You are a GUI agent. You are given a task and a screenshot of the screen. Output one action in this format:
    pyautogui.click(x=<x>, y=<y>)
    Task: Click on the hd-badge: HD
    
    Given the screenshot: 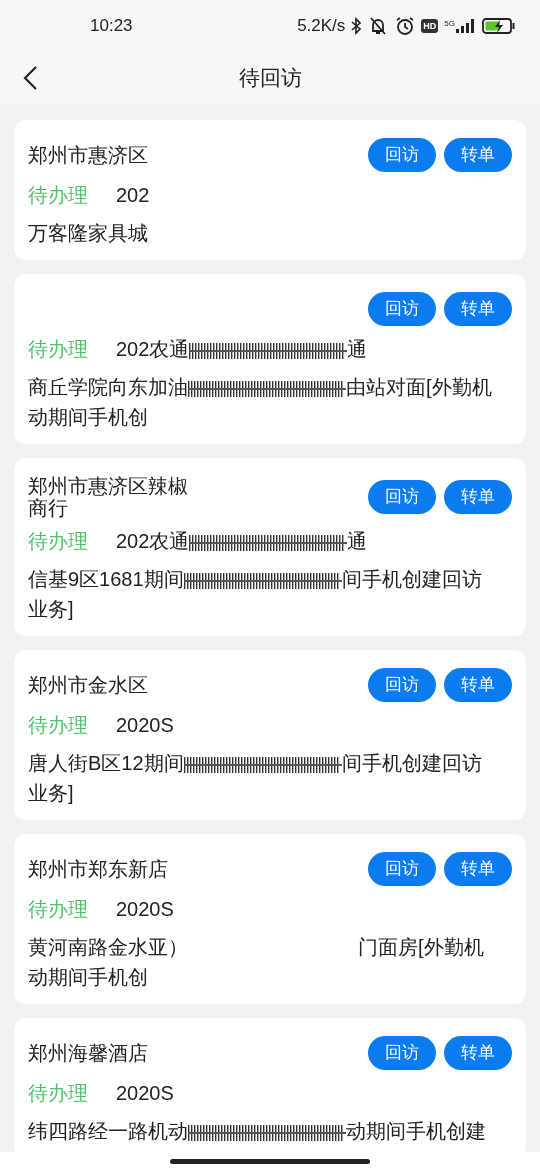 What is the action you would take?
    pyautogui.click(x=430, y=26)
    